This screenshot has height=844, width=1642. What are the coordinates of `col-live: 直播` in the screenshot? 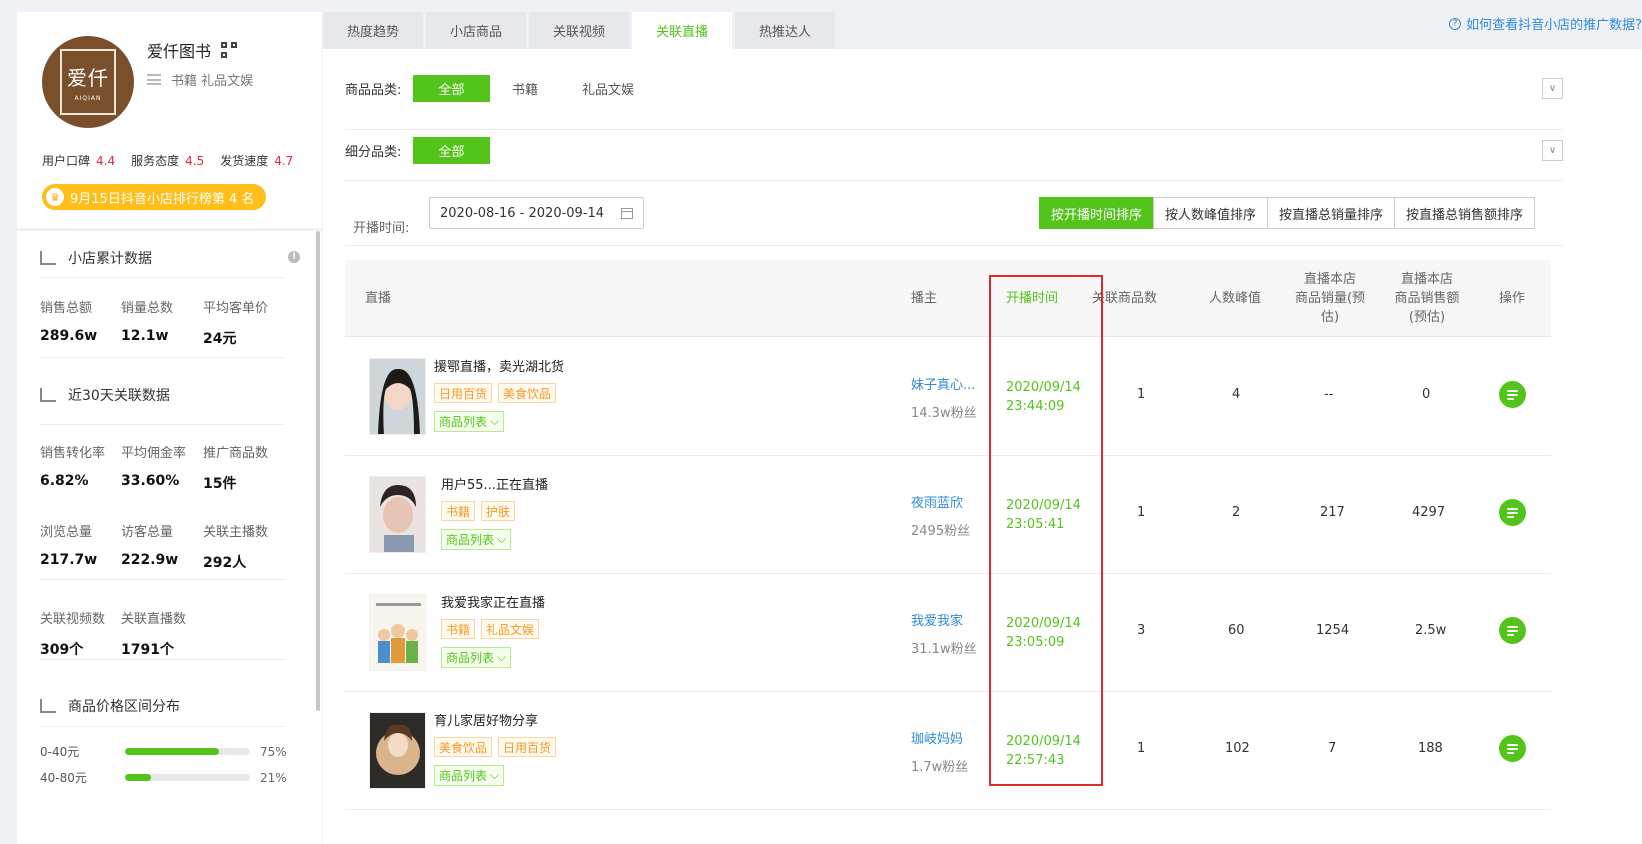 It's located at (378, 298).